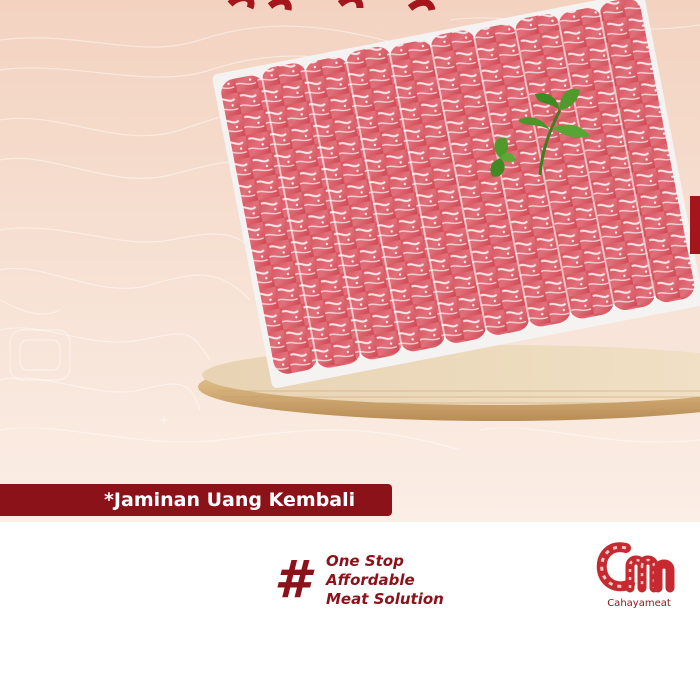  I want to click on brand-logo: Cahayameat, so click(639, 580).